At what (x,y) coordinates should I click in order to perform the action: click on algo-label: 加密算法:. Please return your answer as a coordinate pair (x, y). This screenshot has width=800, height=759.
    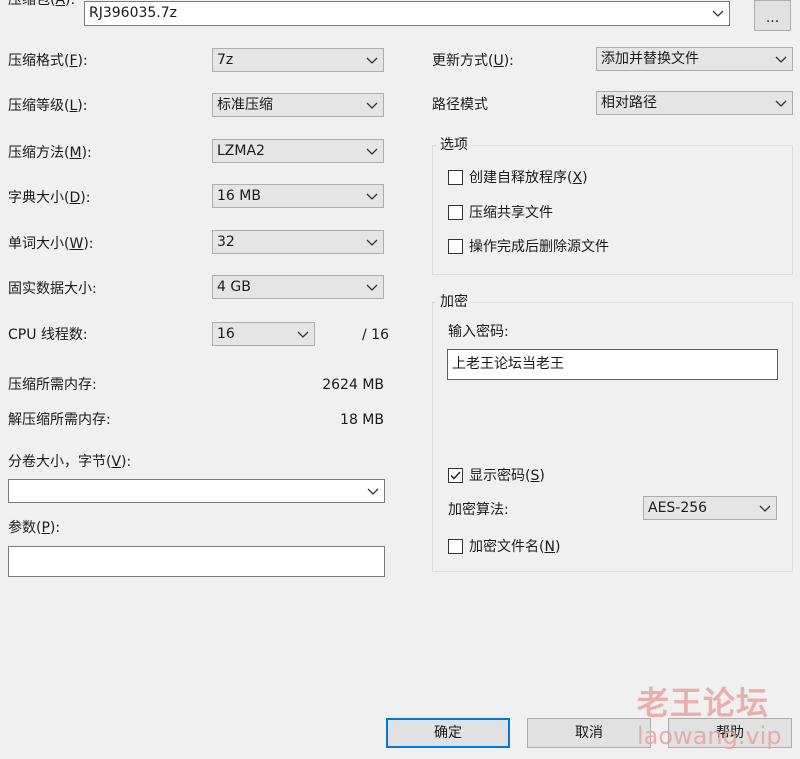
    Looking at the image, I should click on (478, 510).